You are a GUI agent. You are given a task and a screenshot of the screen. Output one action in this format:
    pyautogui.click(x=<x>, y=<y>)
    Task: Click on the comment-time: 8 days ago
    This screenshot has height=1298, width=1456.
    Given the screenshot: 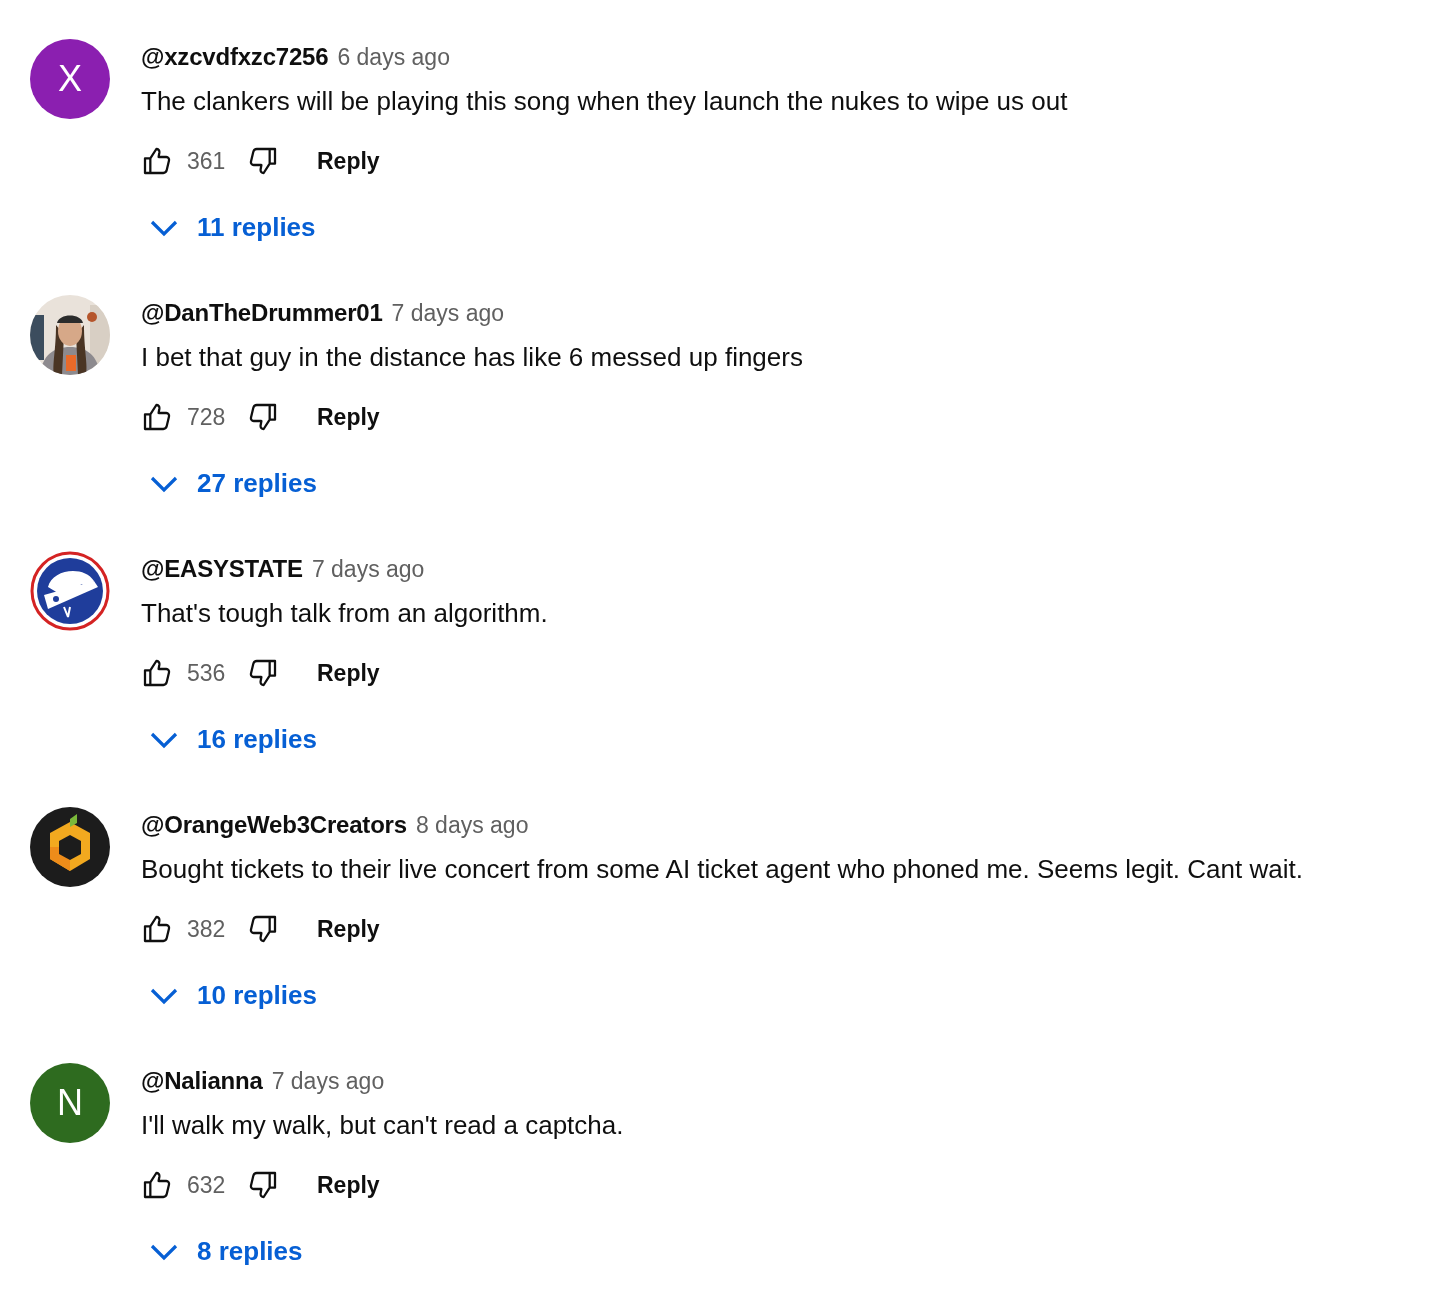 What is the action you would take?
    pyautogui.click(x=472, y=825)
    